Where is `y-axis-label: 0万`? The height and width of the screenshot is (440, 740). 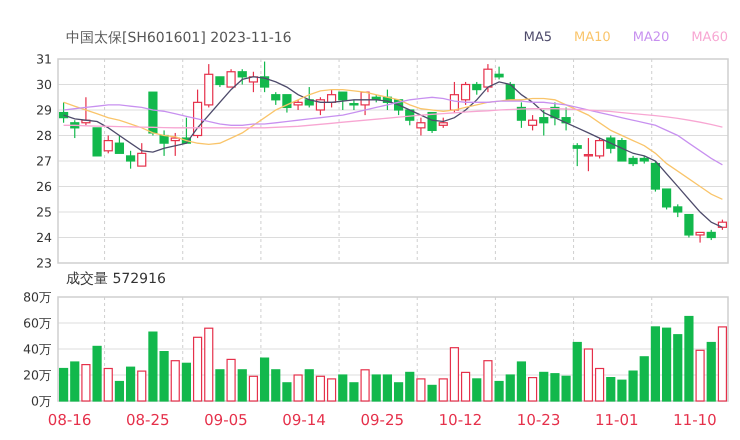 y-axis-label: 0万 is located at coordinates (41, 401).